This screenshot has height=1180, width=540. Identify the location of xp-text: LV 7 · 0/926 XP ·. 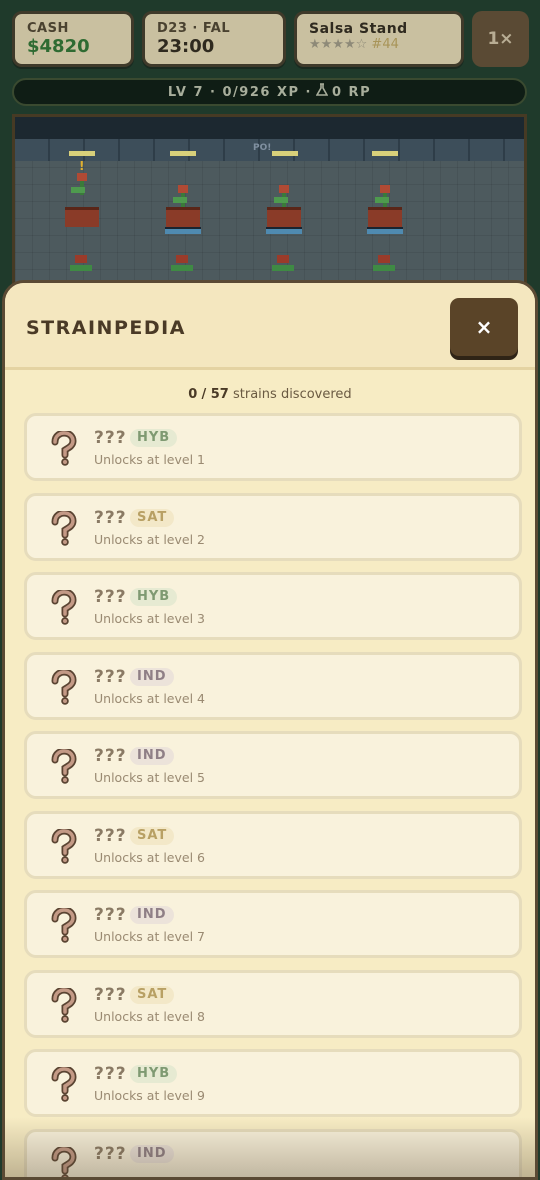
(240, 92).